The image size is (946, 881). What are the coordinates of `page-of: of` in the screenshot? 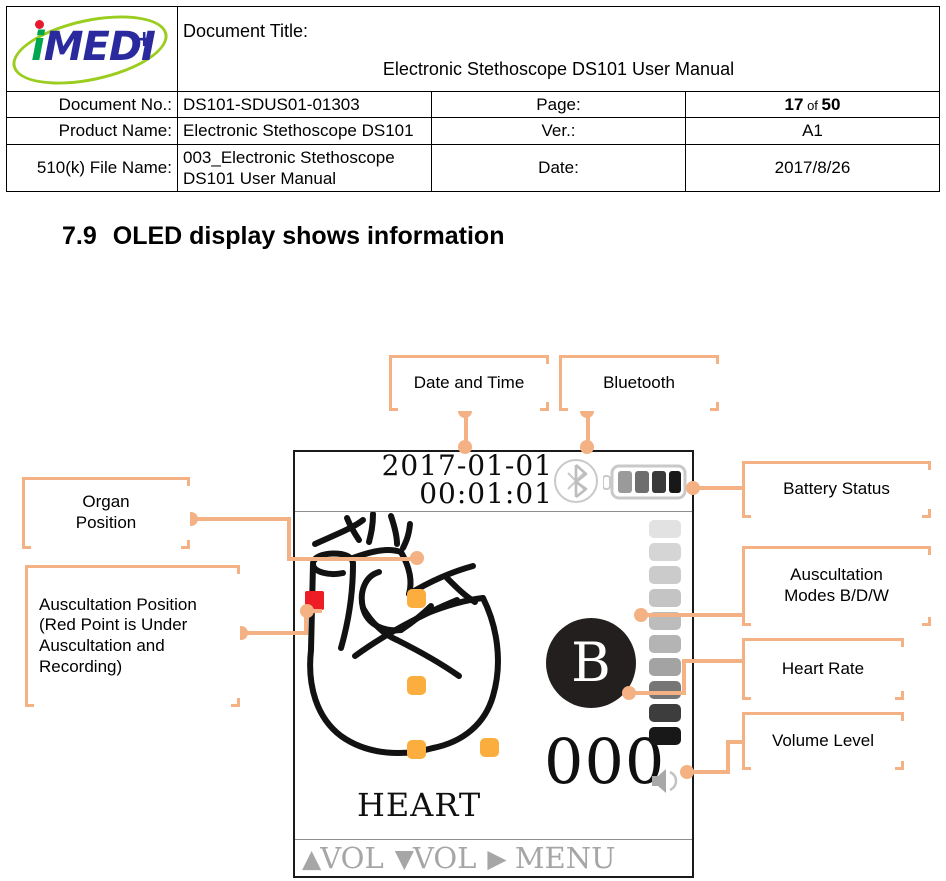 It's located at (812, 105).